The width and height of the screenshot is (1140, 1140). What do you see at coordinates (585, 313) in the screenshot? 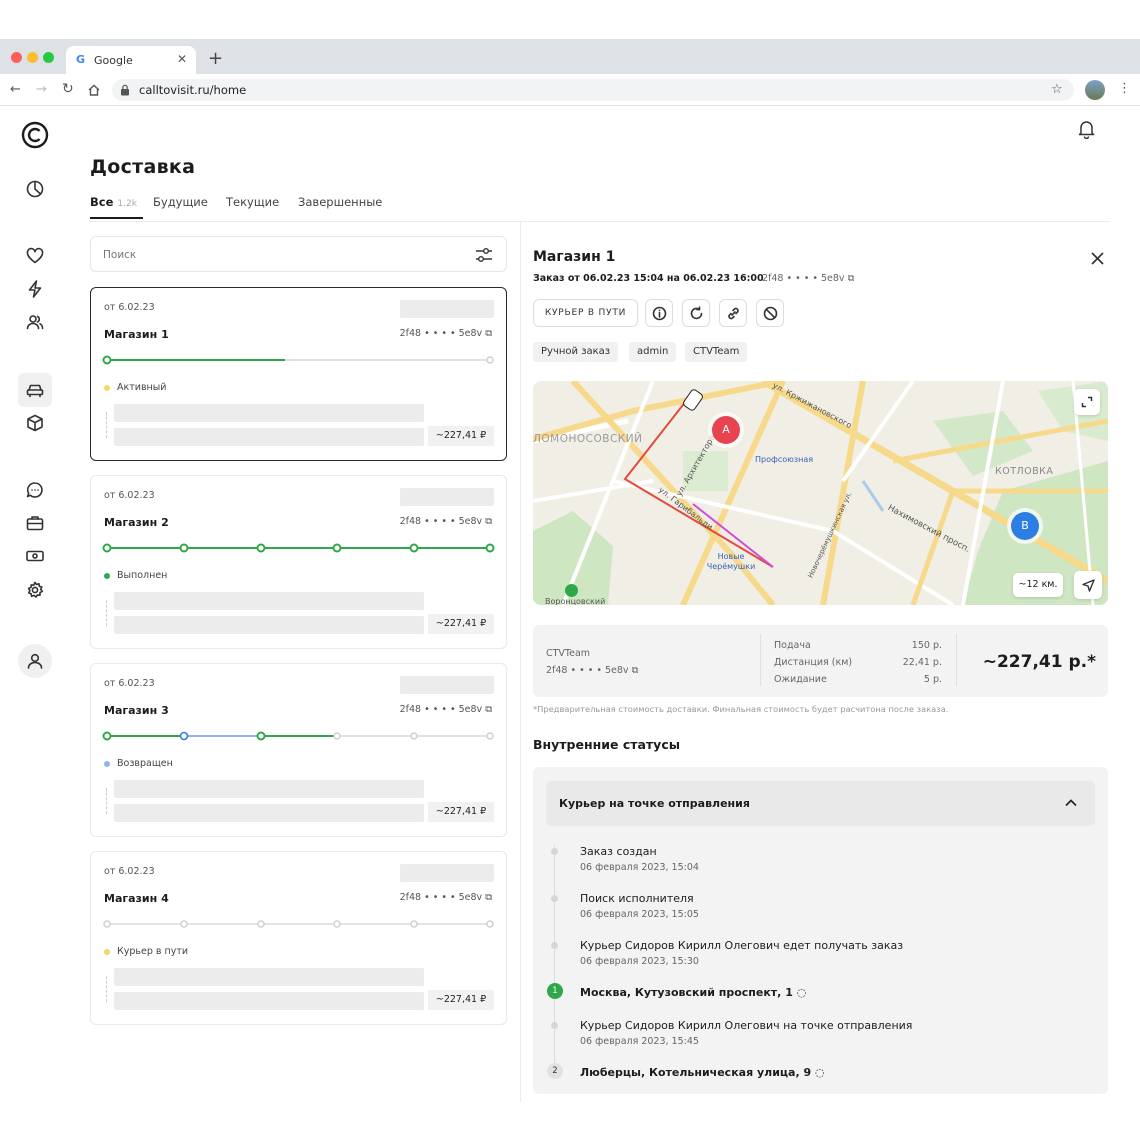
I see `courier-status-button: КУРЬЕР В ПУТИ` at bounding box center [585, 313].